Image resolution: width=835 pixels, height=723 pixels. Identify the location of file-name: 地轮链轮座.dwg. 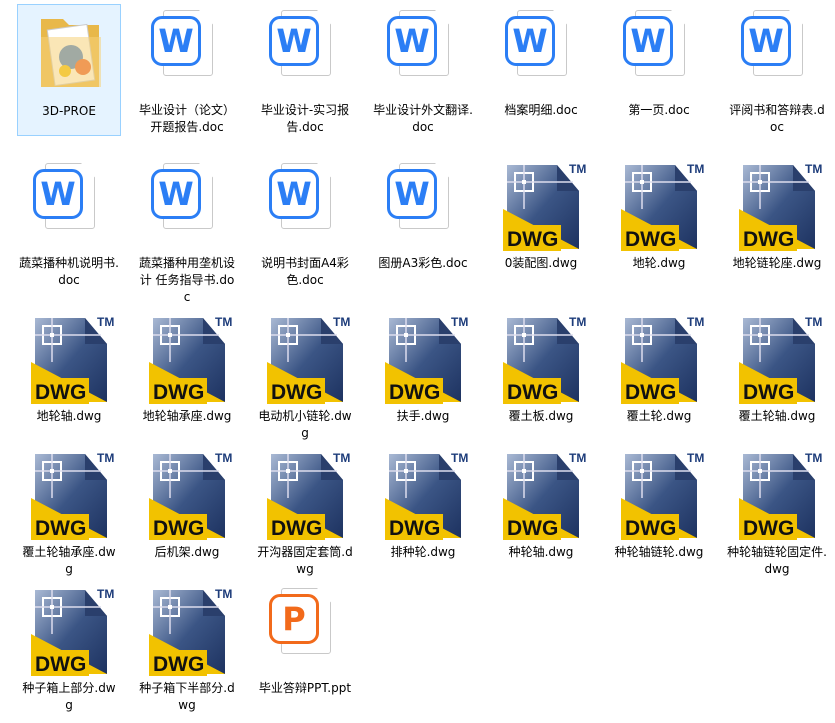
(777, 263).